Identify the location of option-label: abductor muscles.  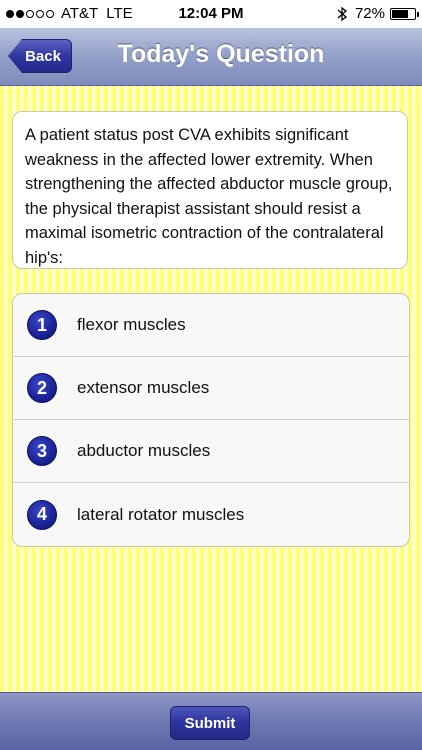
(144, 450).